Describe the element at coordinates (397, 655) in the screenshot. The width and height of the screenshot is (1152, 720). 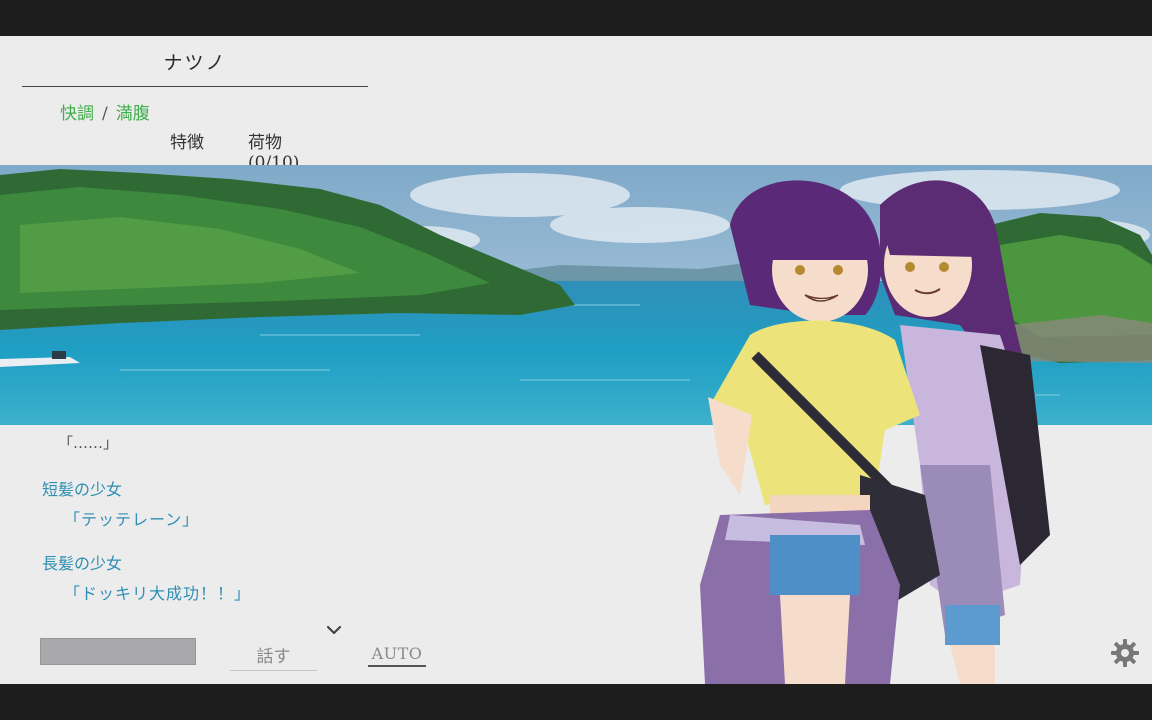
I see `auto-button: AUTO` at that location.